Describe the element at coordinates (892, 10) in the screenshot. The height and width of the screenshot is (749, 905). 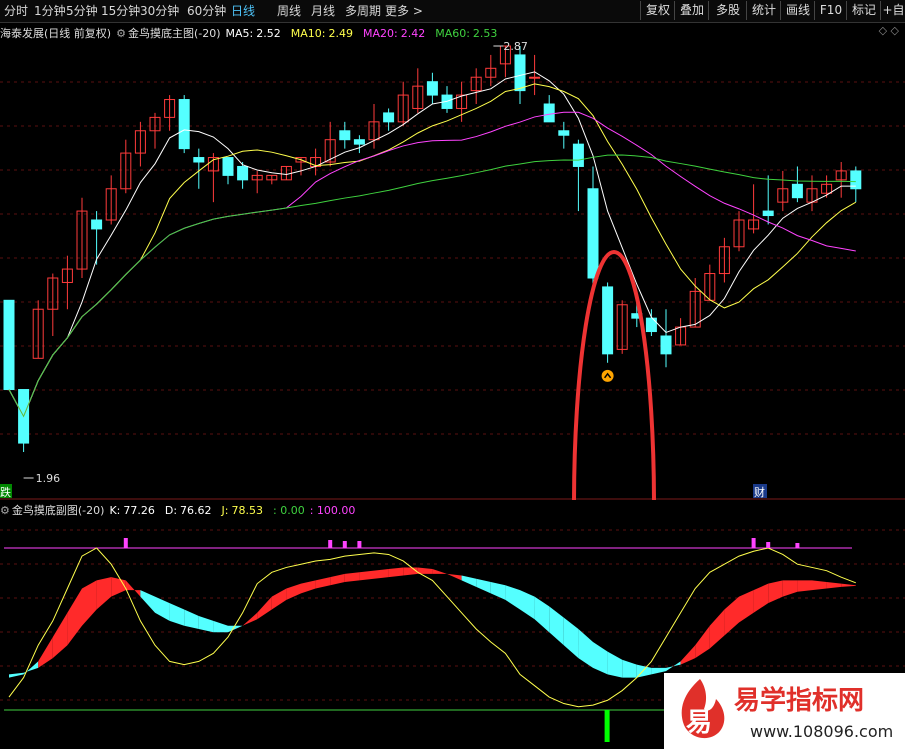
I see `add-custom-button: +自` at that location.